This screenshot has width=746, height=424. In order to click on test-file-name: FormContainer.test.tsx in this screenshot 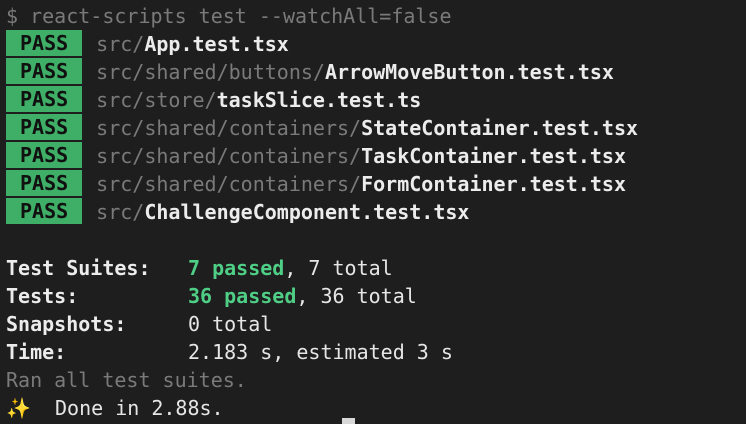, I will do `click(493, 184)`.